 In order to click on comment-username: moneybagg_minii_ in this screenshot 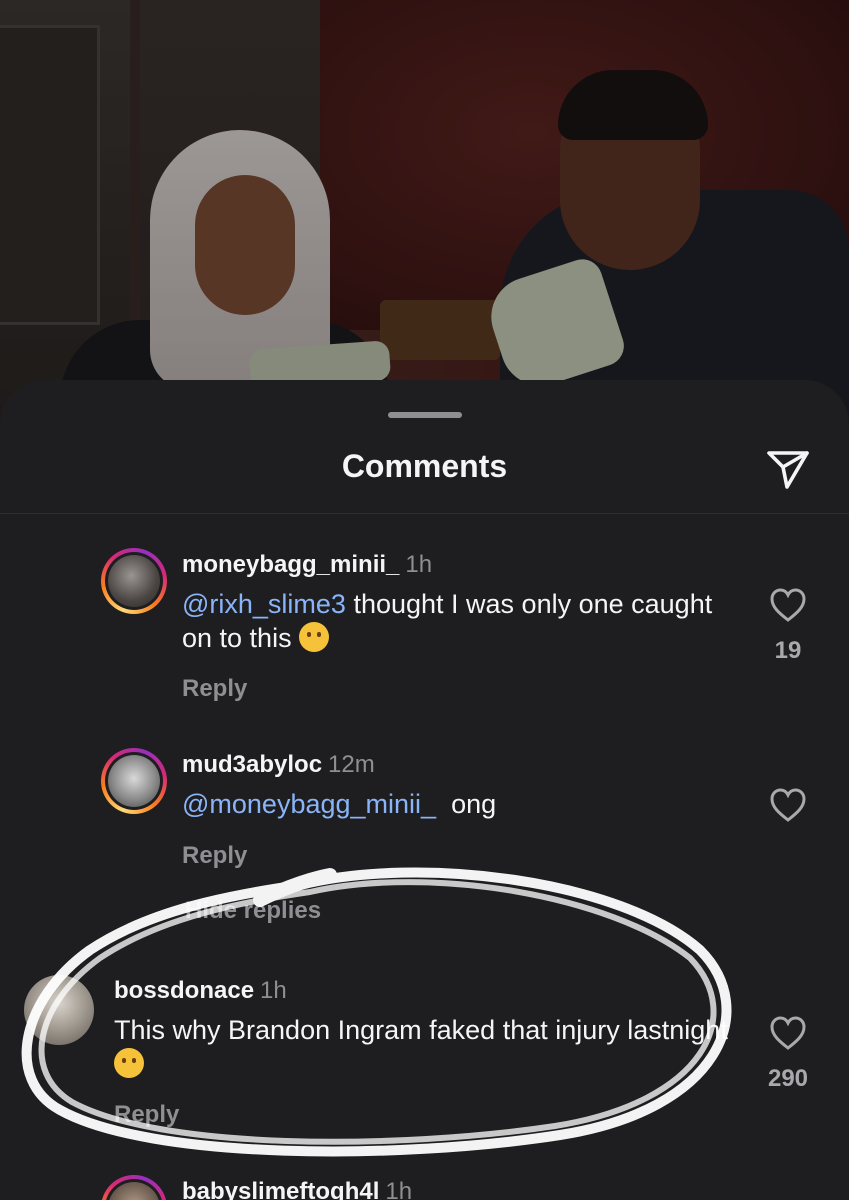, I will do `click(290, 564)`.